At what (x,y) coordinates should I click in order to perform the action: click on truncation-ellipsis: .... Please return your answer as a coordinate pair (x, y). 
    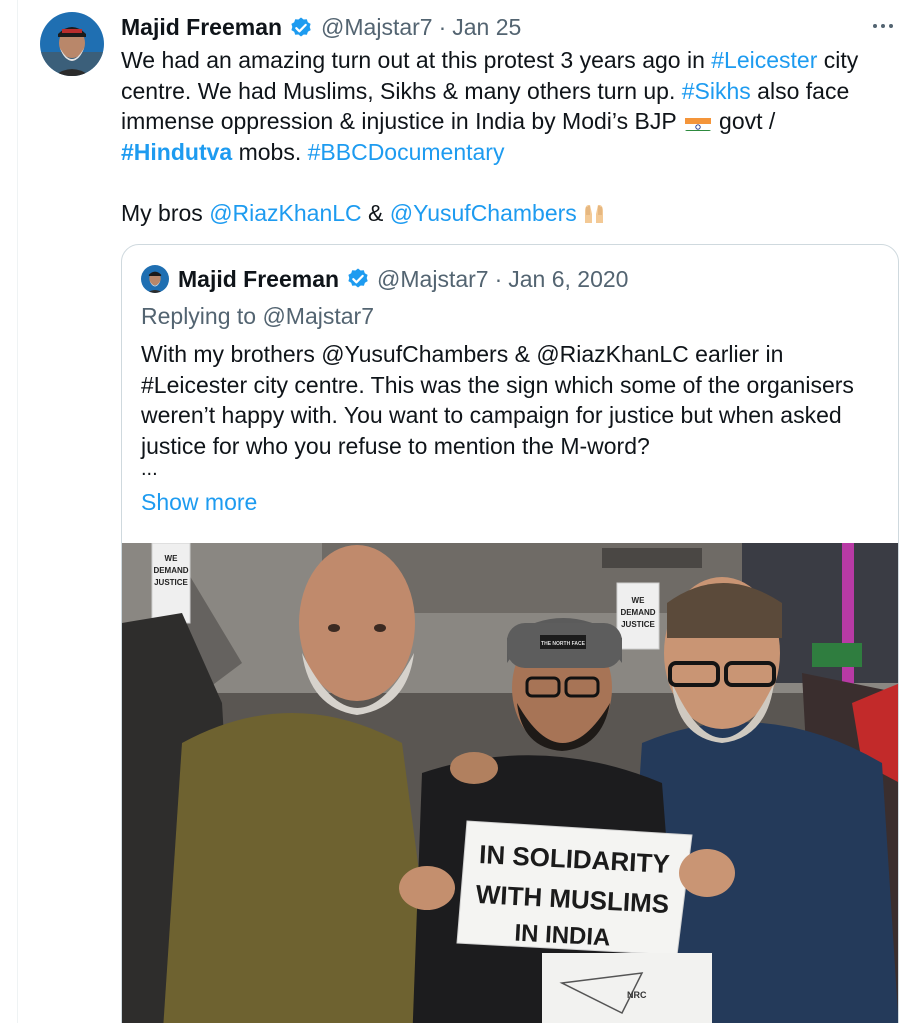
    Looking at the image, I should click on (149, 469).